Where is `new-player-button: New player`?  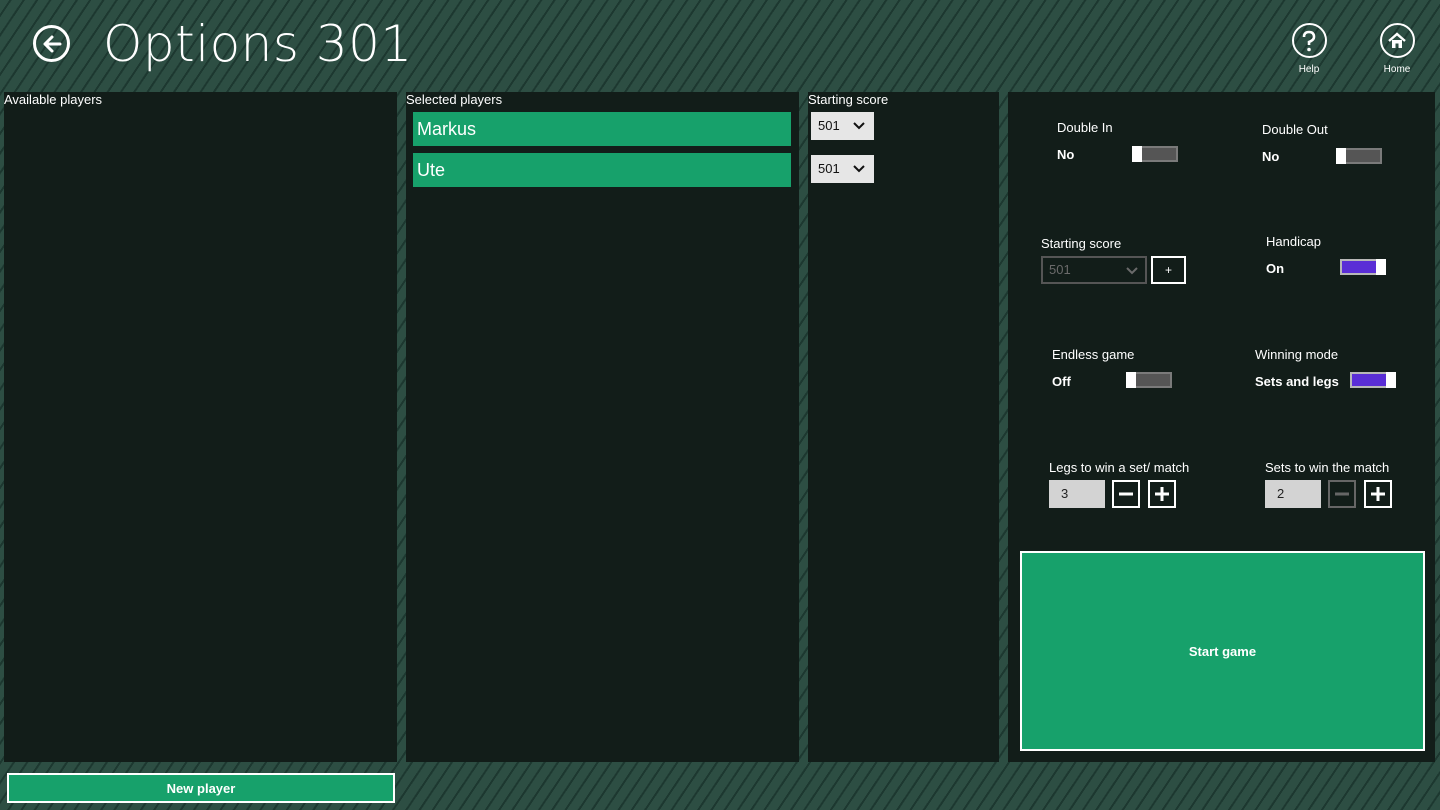 new-player-button: New player is located at coordinates (201, 788).